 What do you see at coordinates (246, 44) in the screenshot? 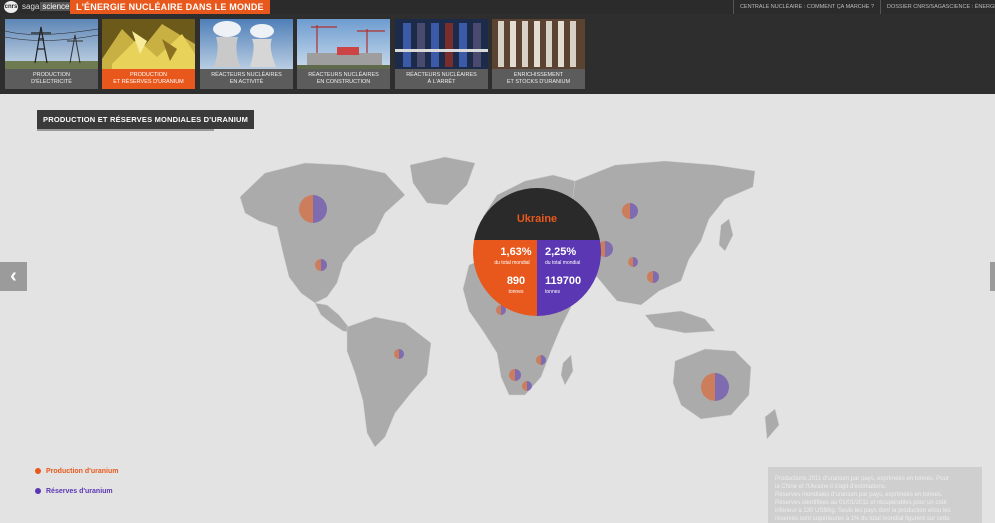
I see `cooling-towers-photo-icon` at bounding box center [246, 44].